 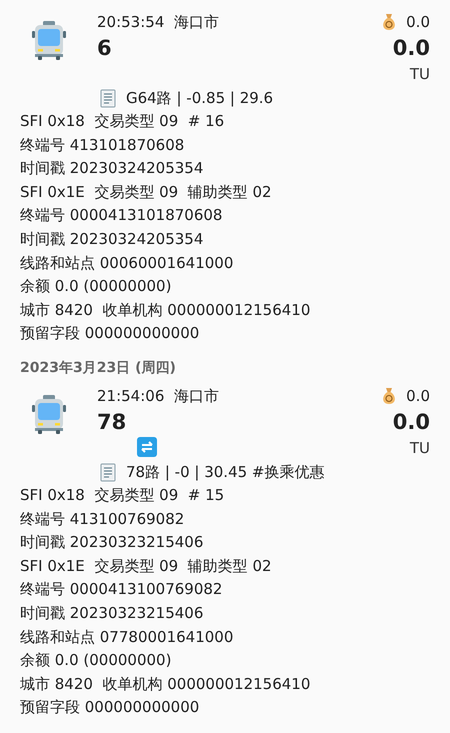 What do you see at coordinates (158, 22) in the screenshot?
I see `time-city: 20:53:54 海口市` at bounding box center [158, 22].